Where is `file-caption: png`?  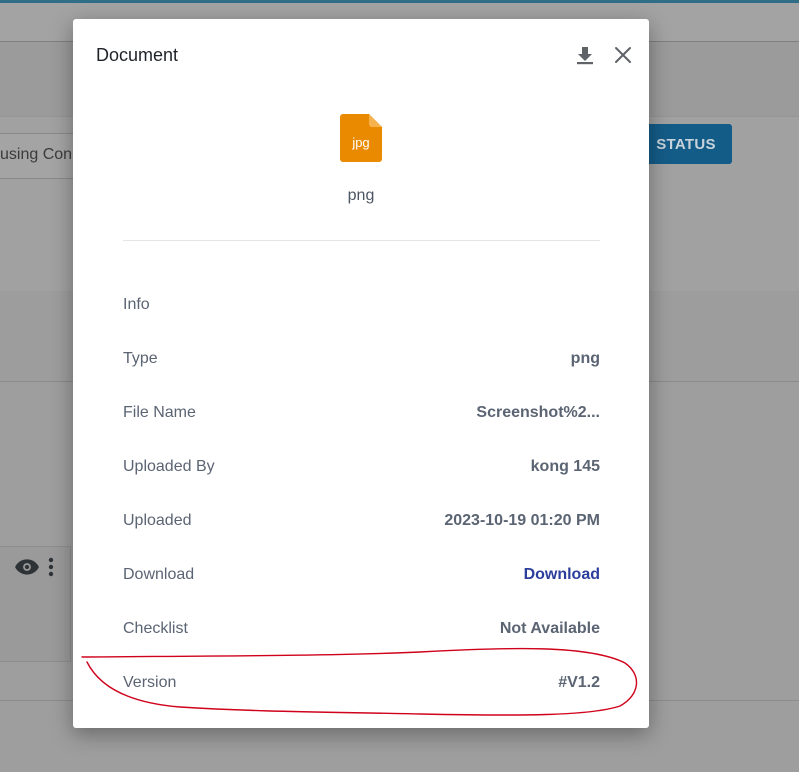 file-caption: png is located at coordinates (361, 195).